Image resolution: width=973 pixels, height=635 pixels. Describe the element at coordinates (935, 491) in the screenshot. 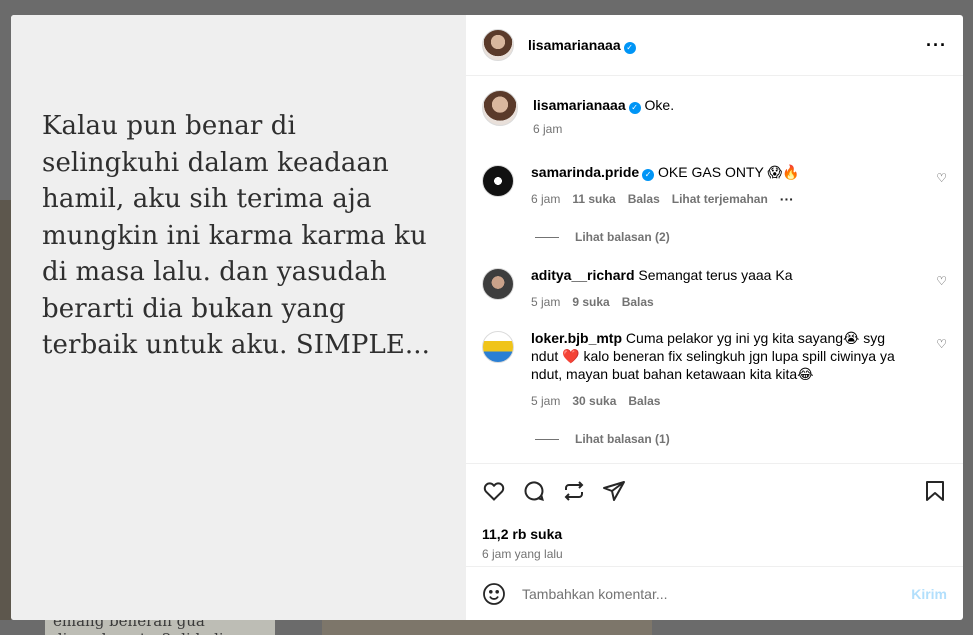

I see `bookmark-icon` at that location.